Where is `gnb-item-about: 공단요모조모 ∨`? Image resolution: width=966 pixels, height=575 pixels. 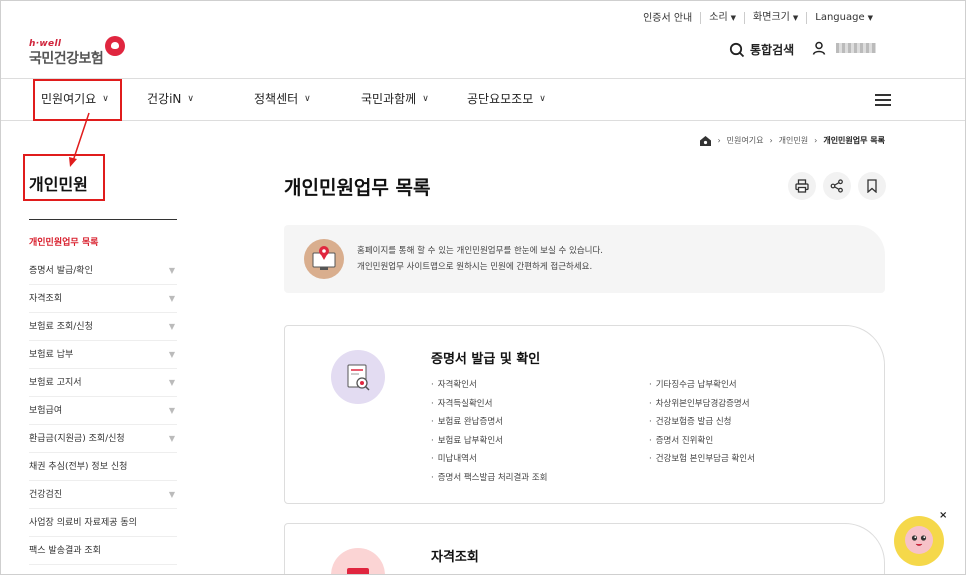 gnb-item-about: 공단요모조모 ∨ is located at coordinates (506, 99).